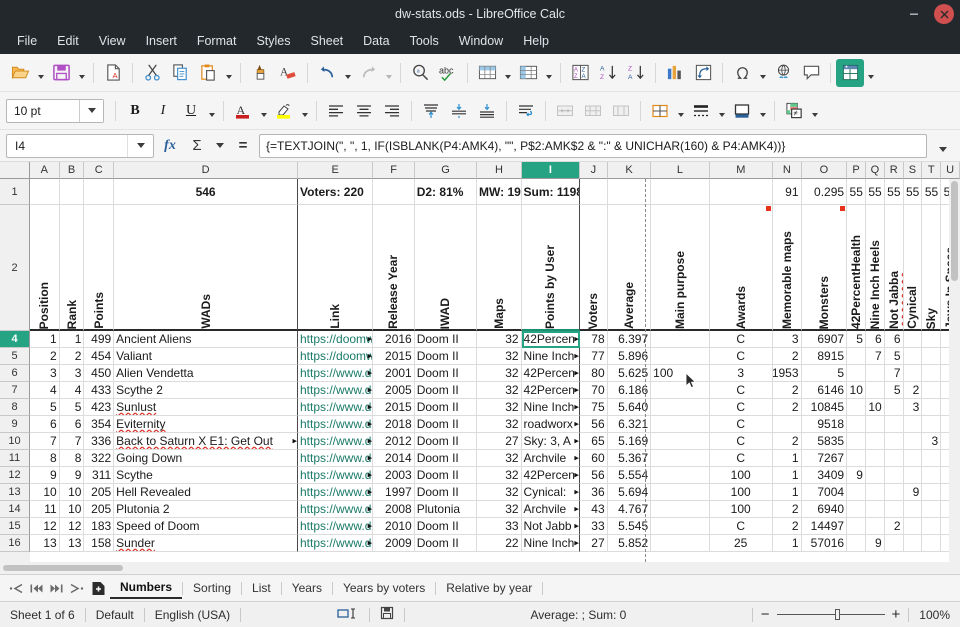 Image resolution: width=960 pixels, height=627 pixels. What do you see at coordinates (499, 339) in the screenshot?
I see `cell-maps-4: 32` at bounding box center [499, 339].